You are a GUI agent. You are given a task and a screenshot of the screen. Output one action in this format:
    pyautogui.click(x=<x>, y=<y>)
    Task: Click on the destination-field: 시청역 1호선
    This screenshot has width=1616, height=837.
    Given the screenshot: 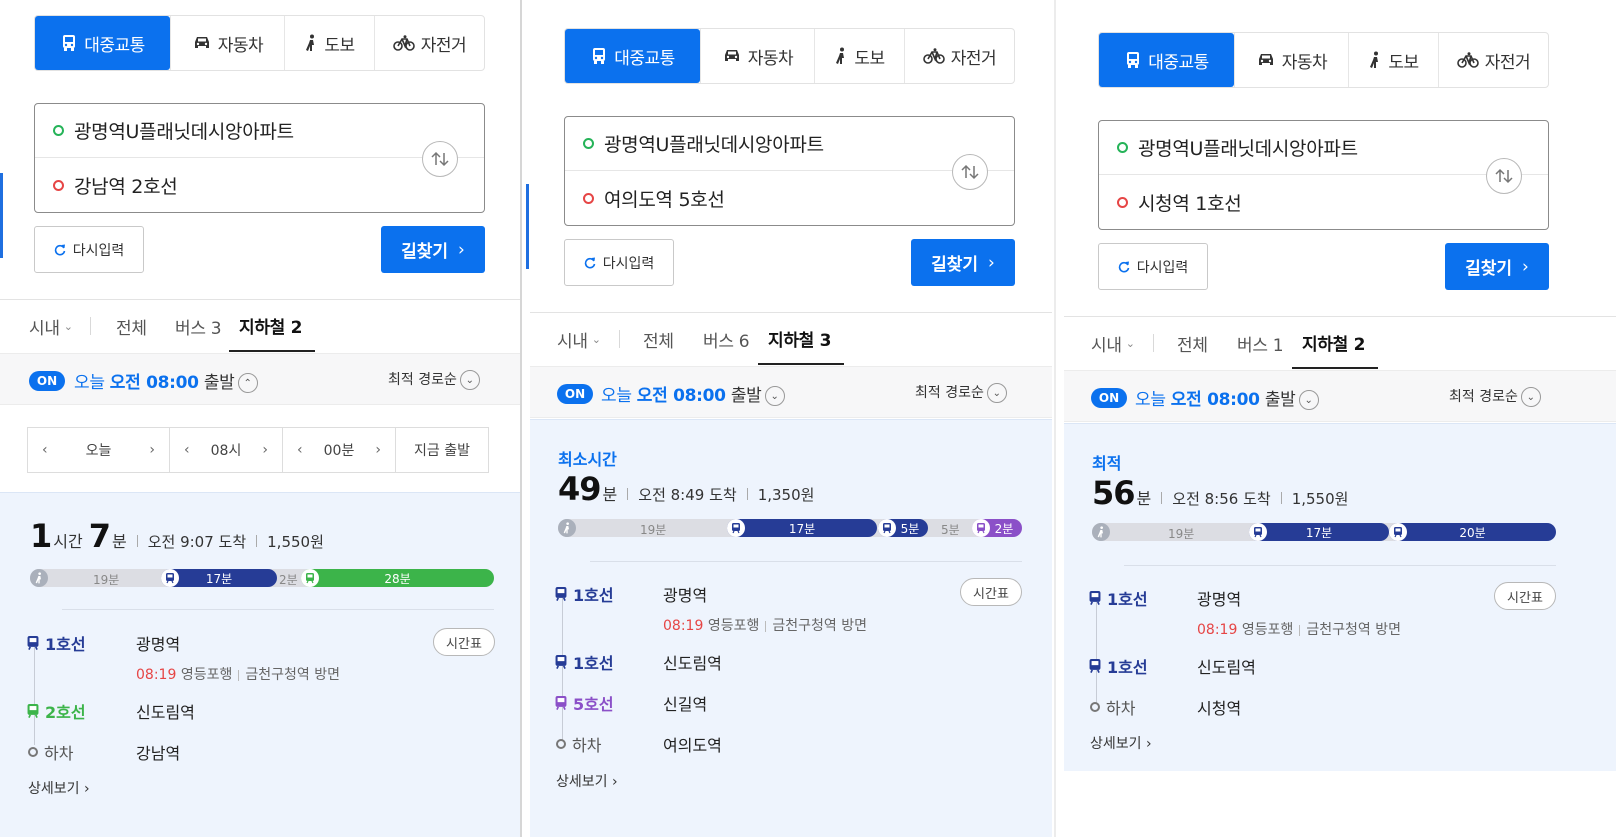 What is the action you would take?
    pyautogui.click(x=1323, y=202)
    